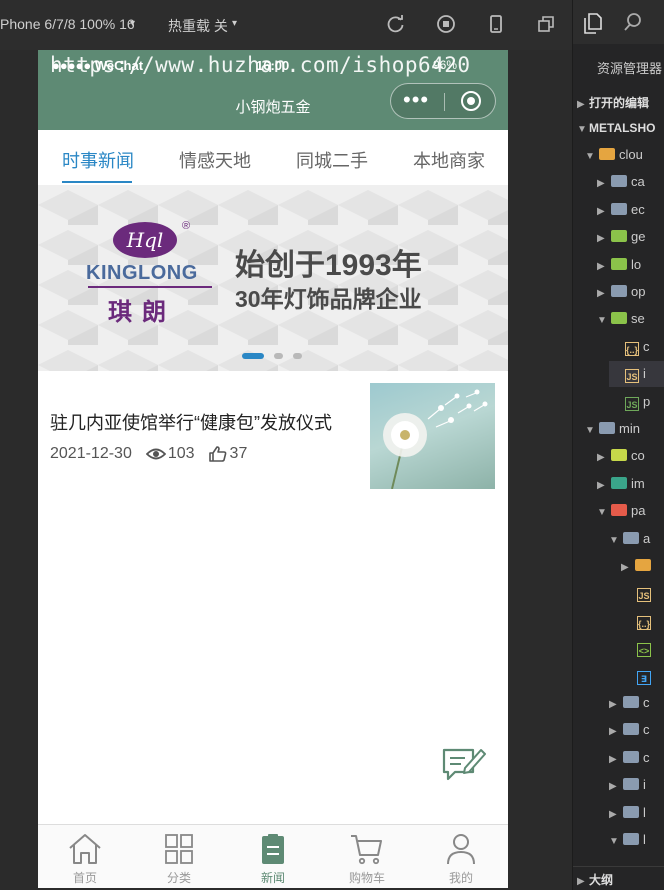  Describe the element at coordinates (198, 26) in the screenshot. I see `hot-reload-toggle: 热重载 关` at that location.